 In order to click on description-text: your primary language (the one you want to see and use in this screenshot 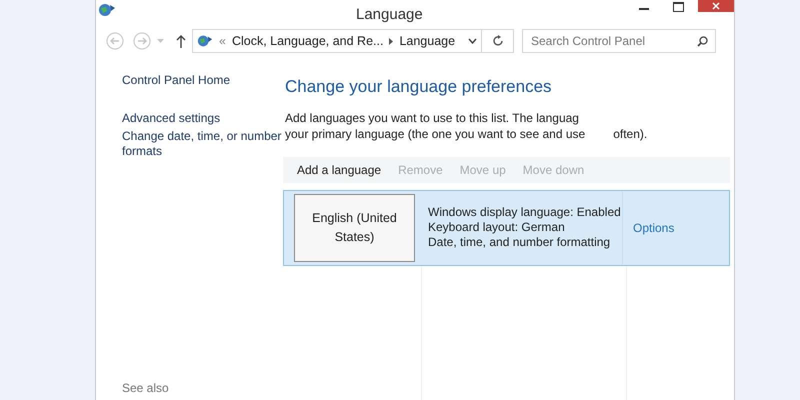, I will do `click(435, 134)`.